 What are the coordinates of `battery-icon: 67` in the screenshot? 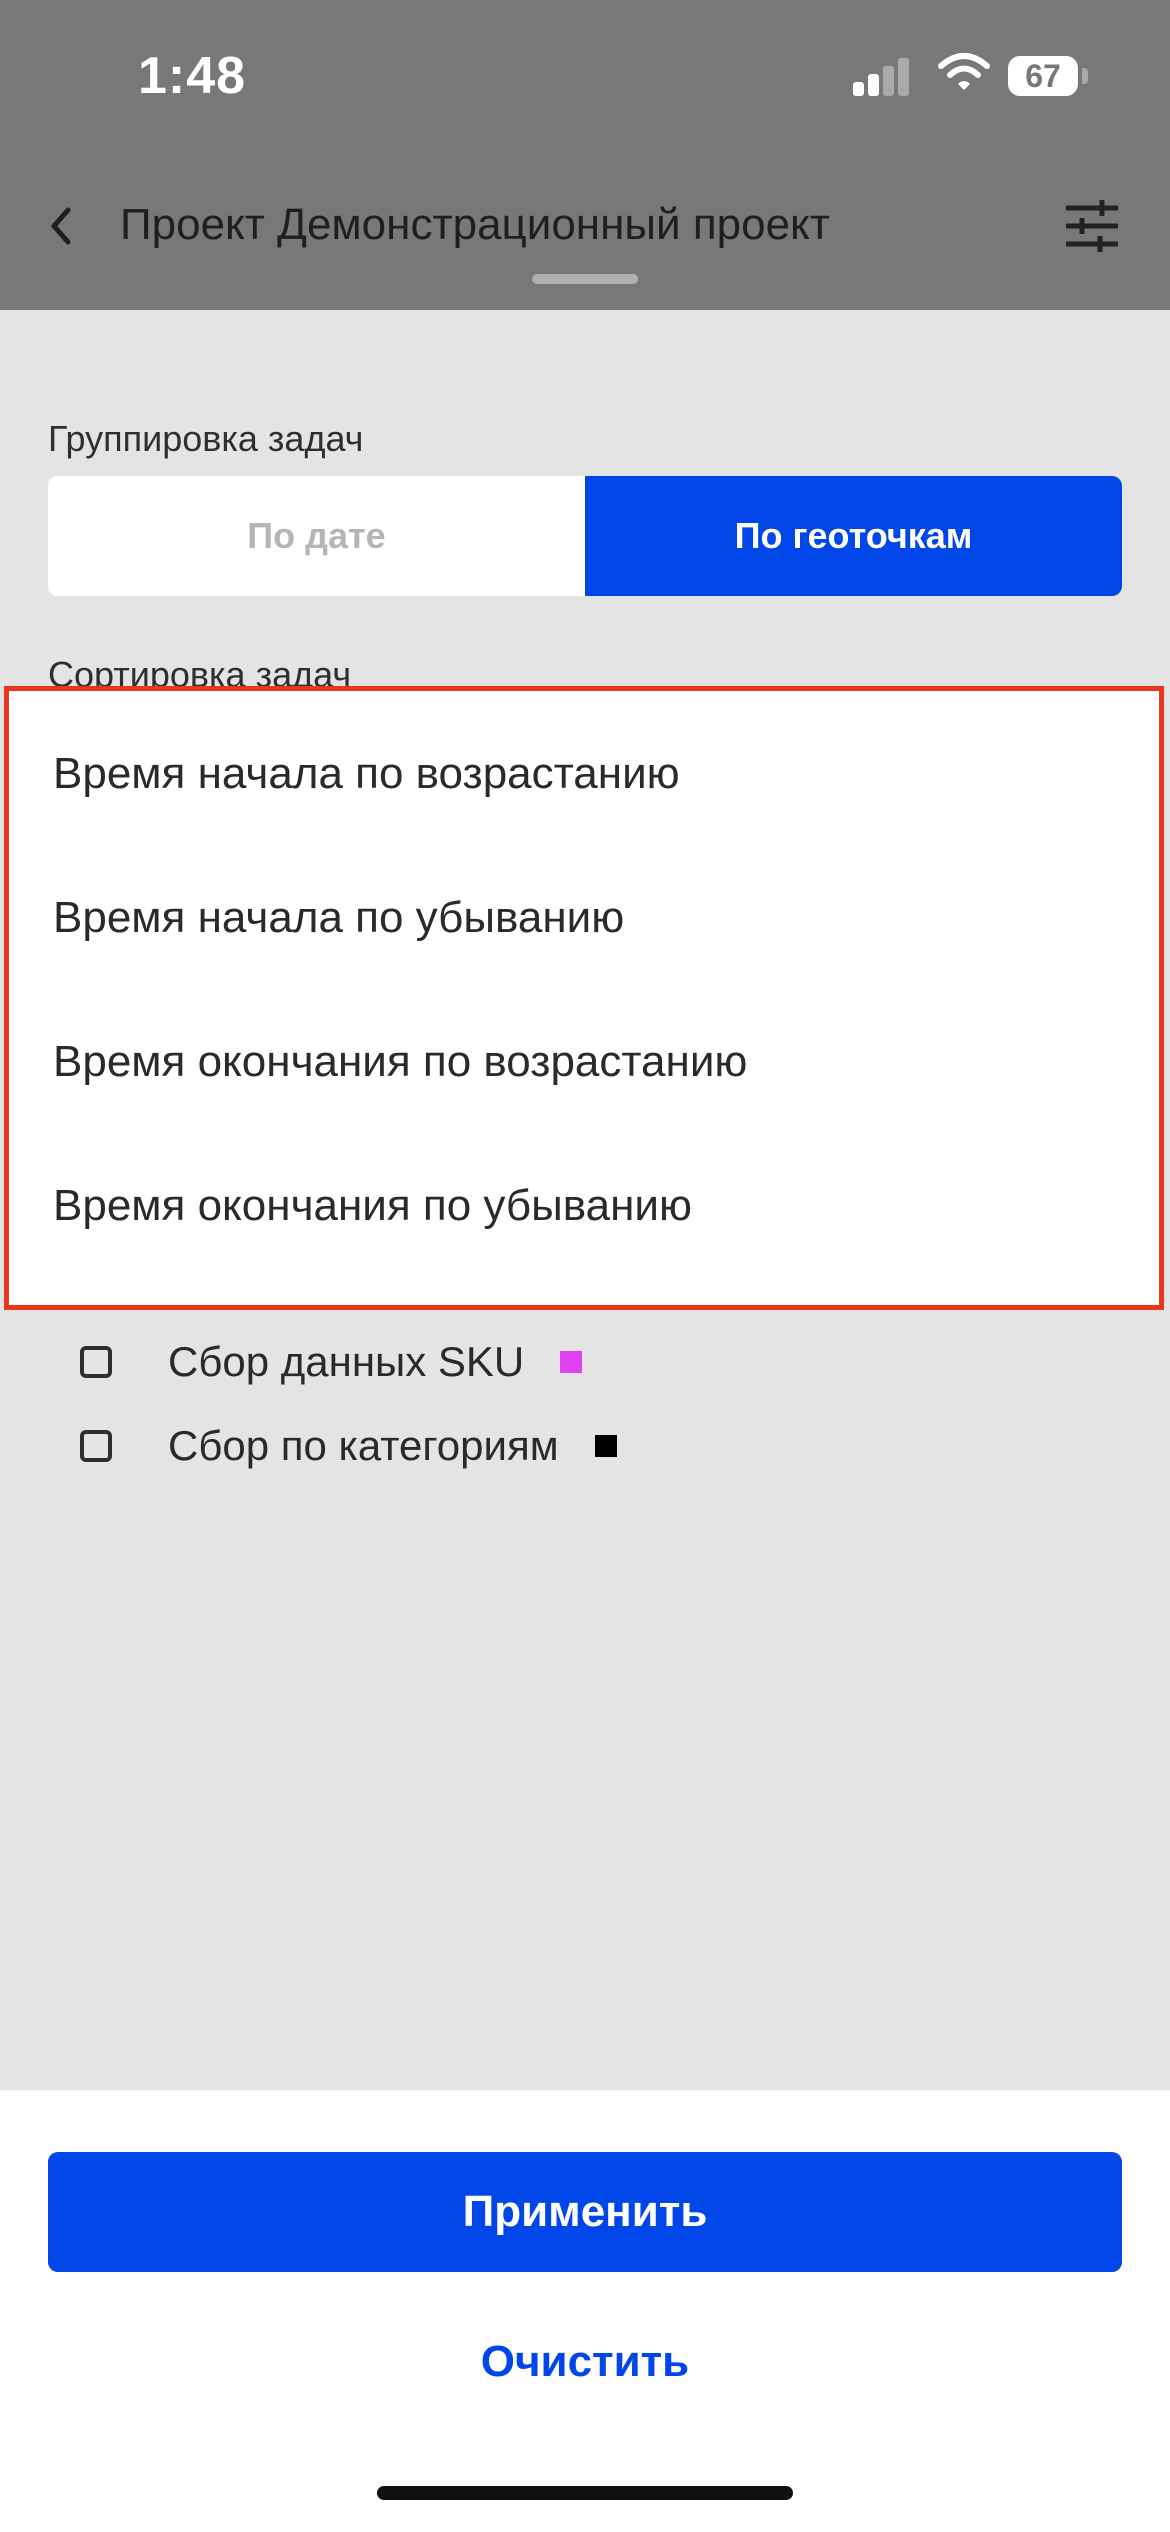 It's located at (1043, 76).